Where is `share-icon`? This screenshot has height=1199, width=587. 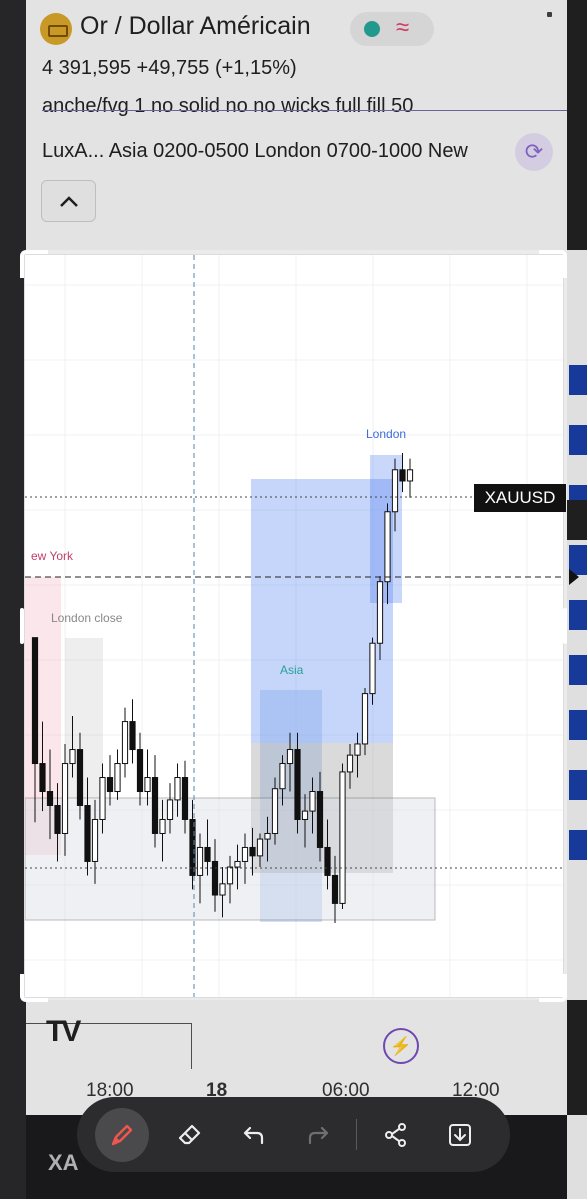 share-icon is located at coordinates (395, 1135).